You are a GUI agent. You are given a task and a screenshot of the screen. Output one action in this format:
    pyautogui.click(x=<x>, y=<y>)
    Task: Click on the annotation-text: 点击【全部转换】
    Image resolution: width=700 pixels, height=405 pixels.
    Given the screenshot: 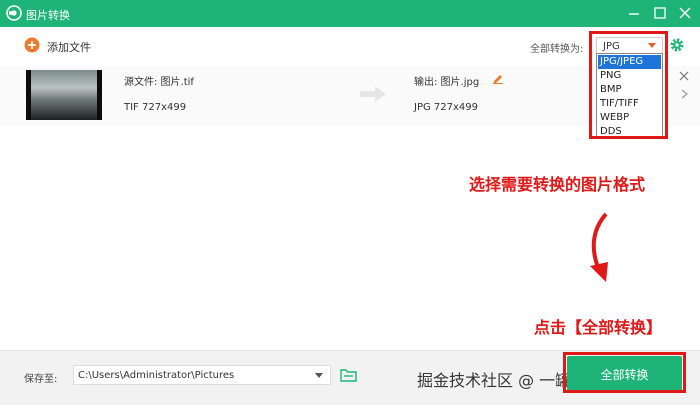 What is the action you would take?
    pyautogui.click(x=598, y=327)
    